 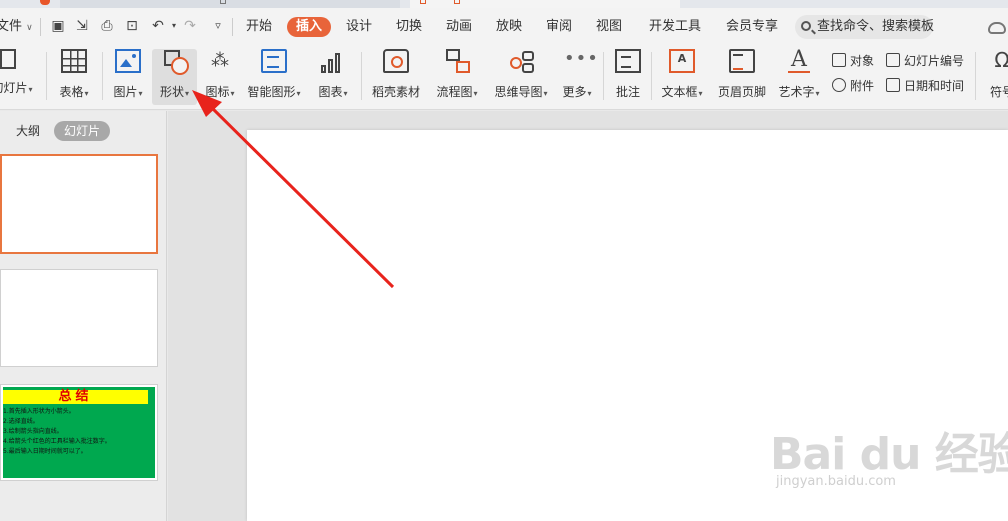 What do you see at coordinates (627, 92) in the screenshot?
I see `comment-label: 批注` at bounding box center [627, 92].